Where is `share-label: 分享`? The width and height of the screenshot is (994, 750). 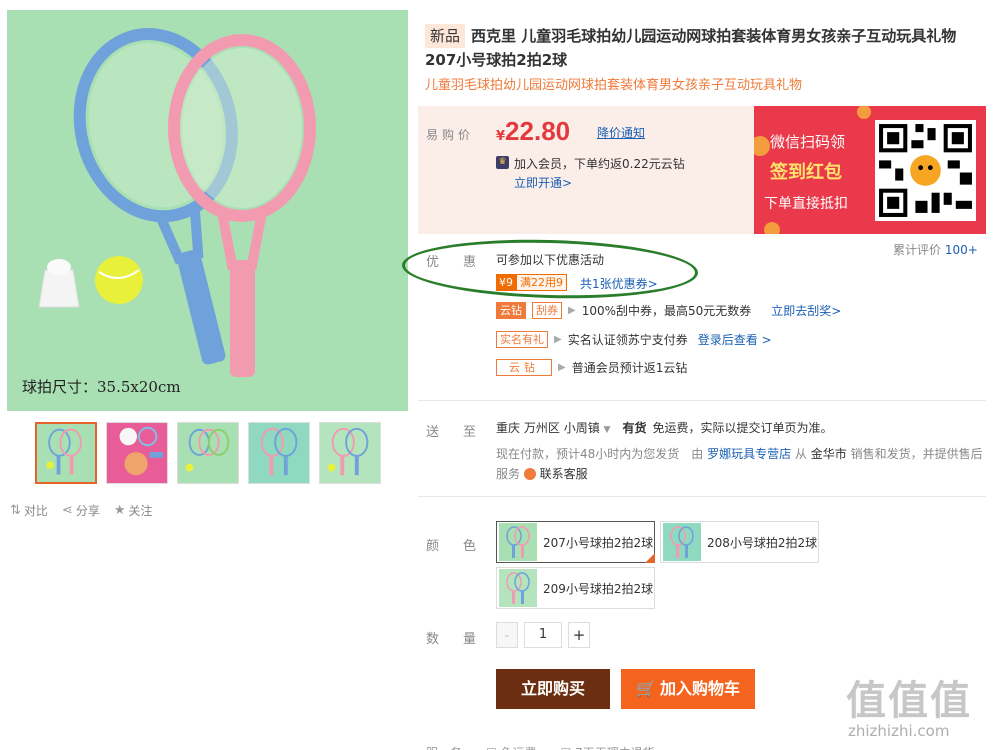
share-label: 分享 is located at coordinates (87, 511).